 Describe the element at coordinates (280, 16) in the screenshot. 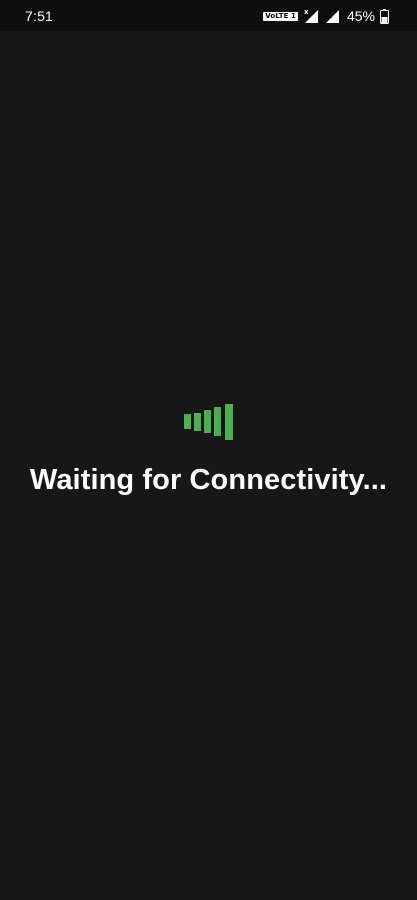

I see `volte-icon: VoLTE 1` at that location.